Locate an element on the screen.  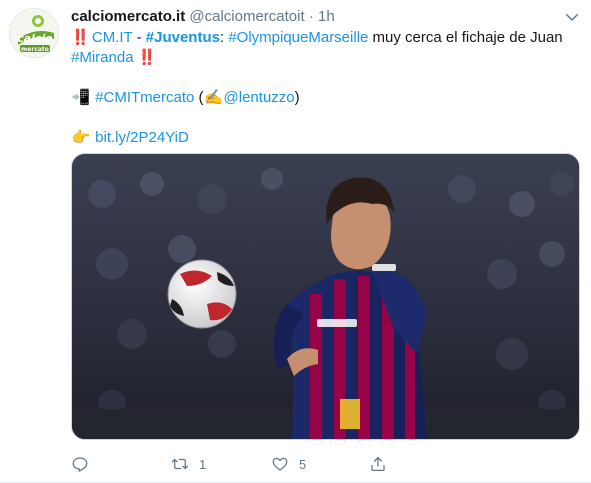
share-icon is located at coordinates (378, 464).